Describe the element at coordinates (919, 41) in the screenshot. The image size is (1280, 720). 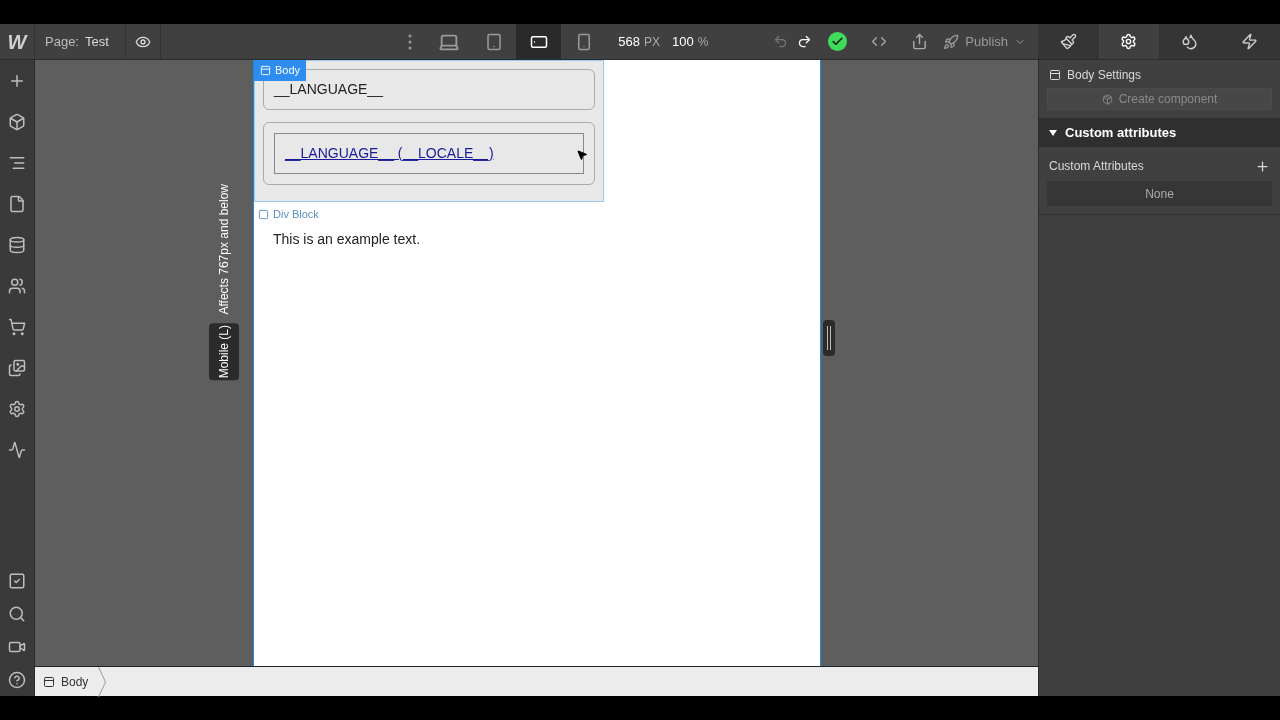
I see `share-icon` at that location.